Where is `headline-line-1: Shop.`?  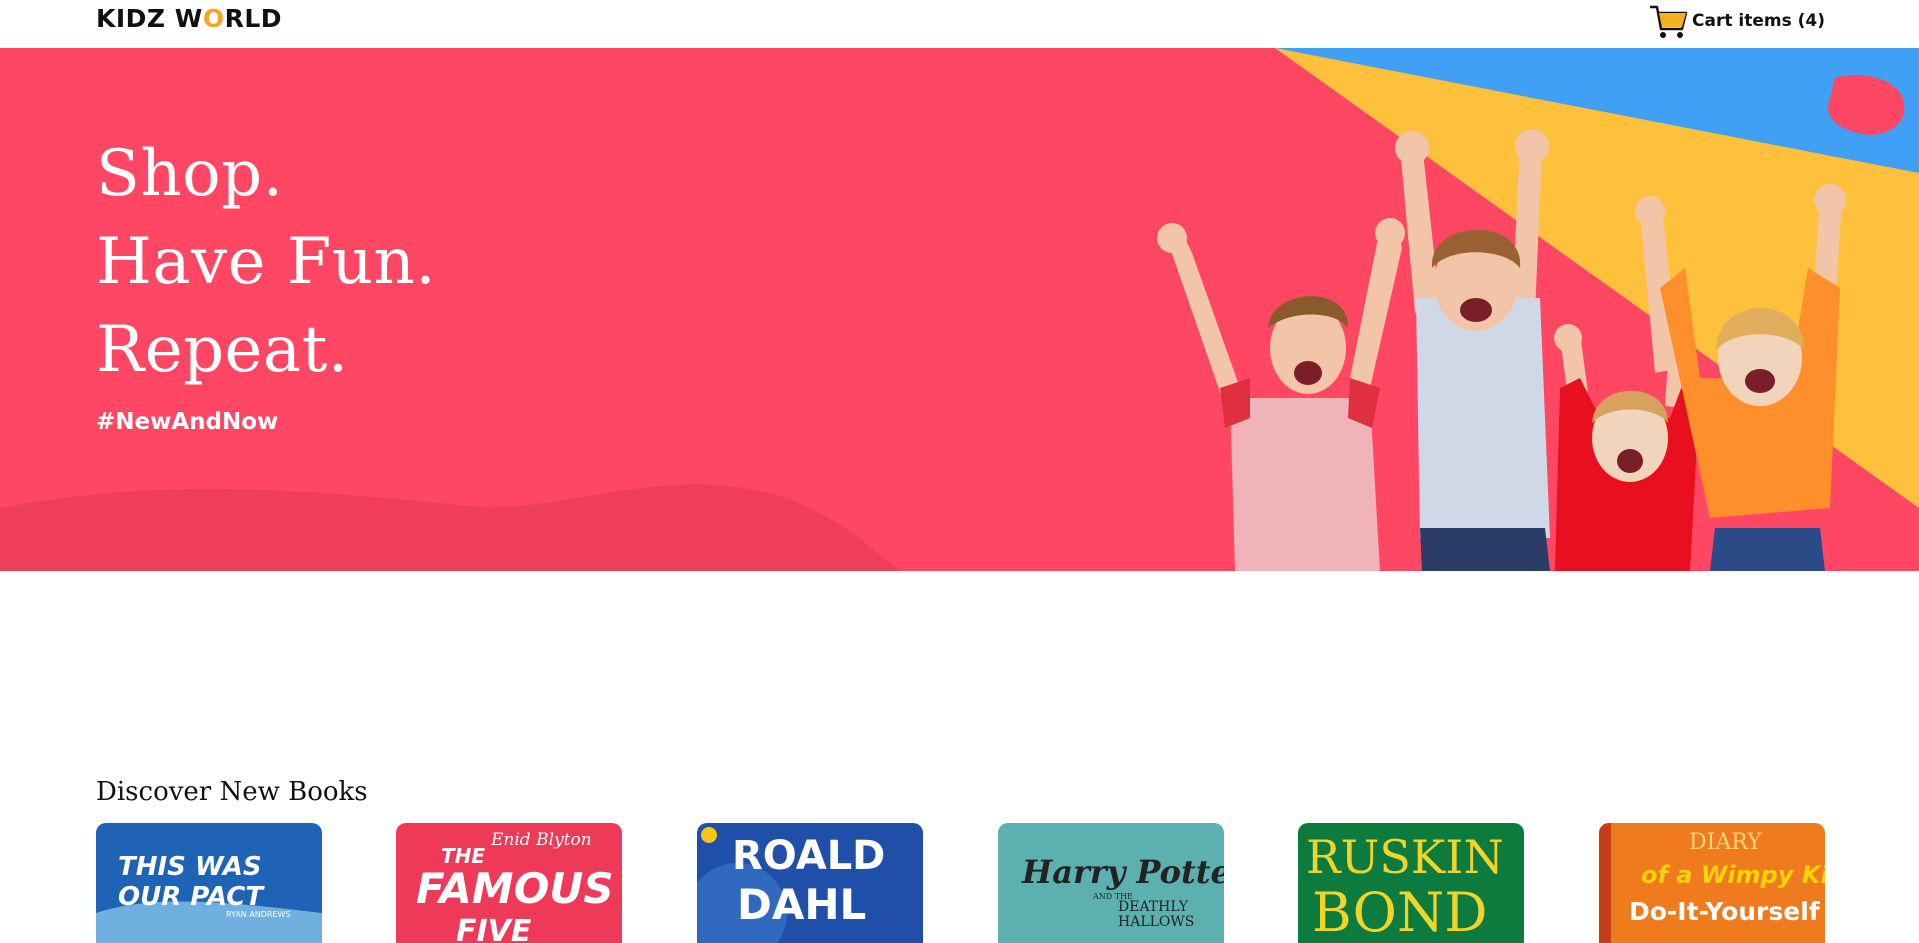 headline-line-1: Shop. is located at coordinates (190, 174).